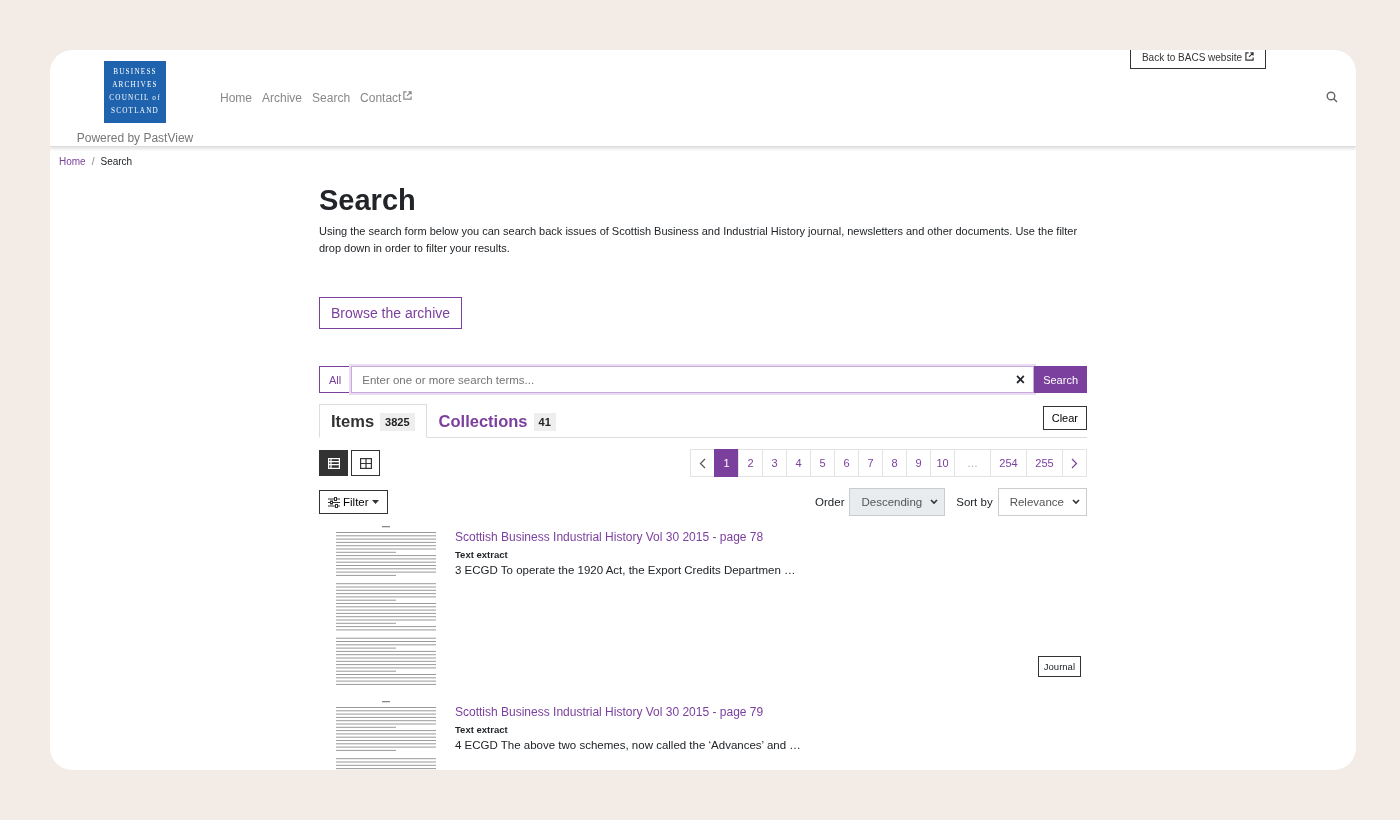 The width and height of the screenshot is (1400, 820). I want to click on caret-icon, so click(375, 502).